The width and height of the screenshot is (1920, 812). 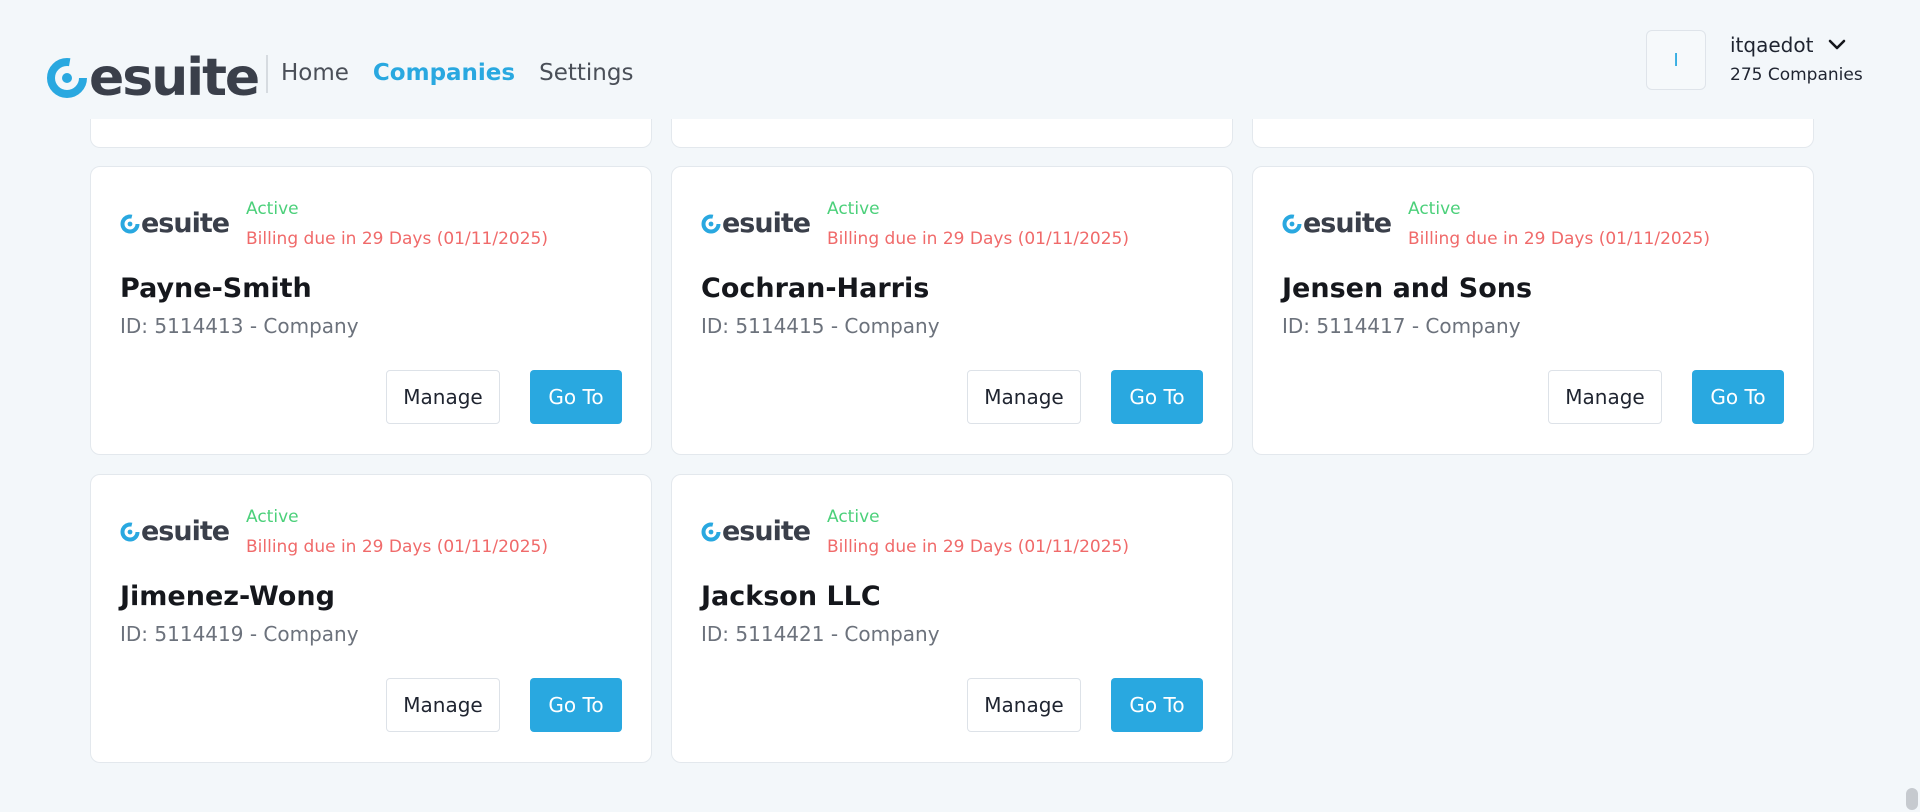 I want to click on brand-logo: esuite, so click(x=153, y=78).